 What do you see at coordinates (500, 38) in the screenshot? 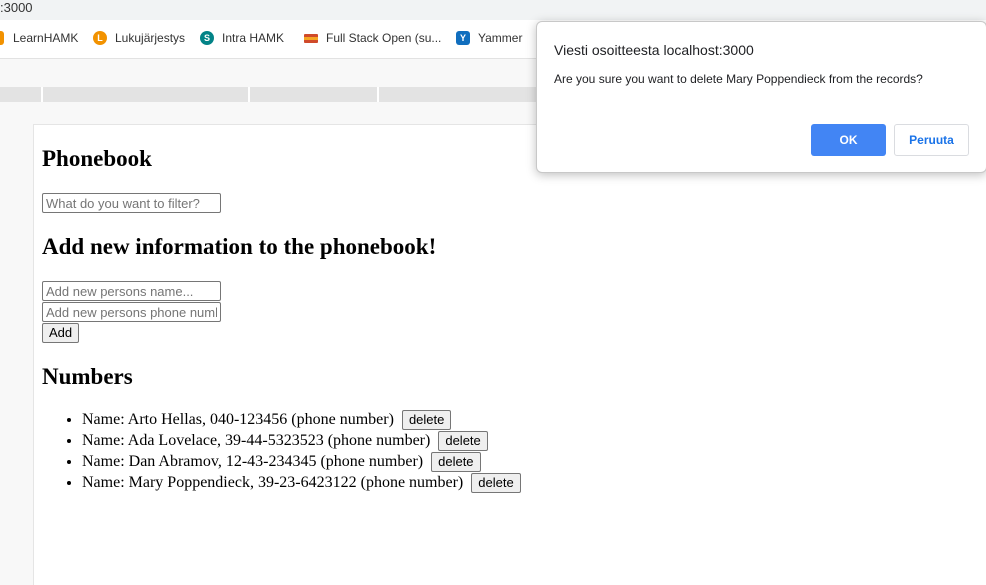
I see `bookmark-label: Yammer` at bounding box center [500, 38].